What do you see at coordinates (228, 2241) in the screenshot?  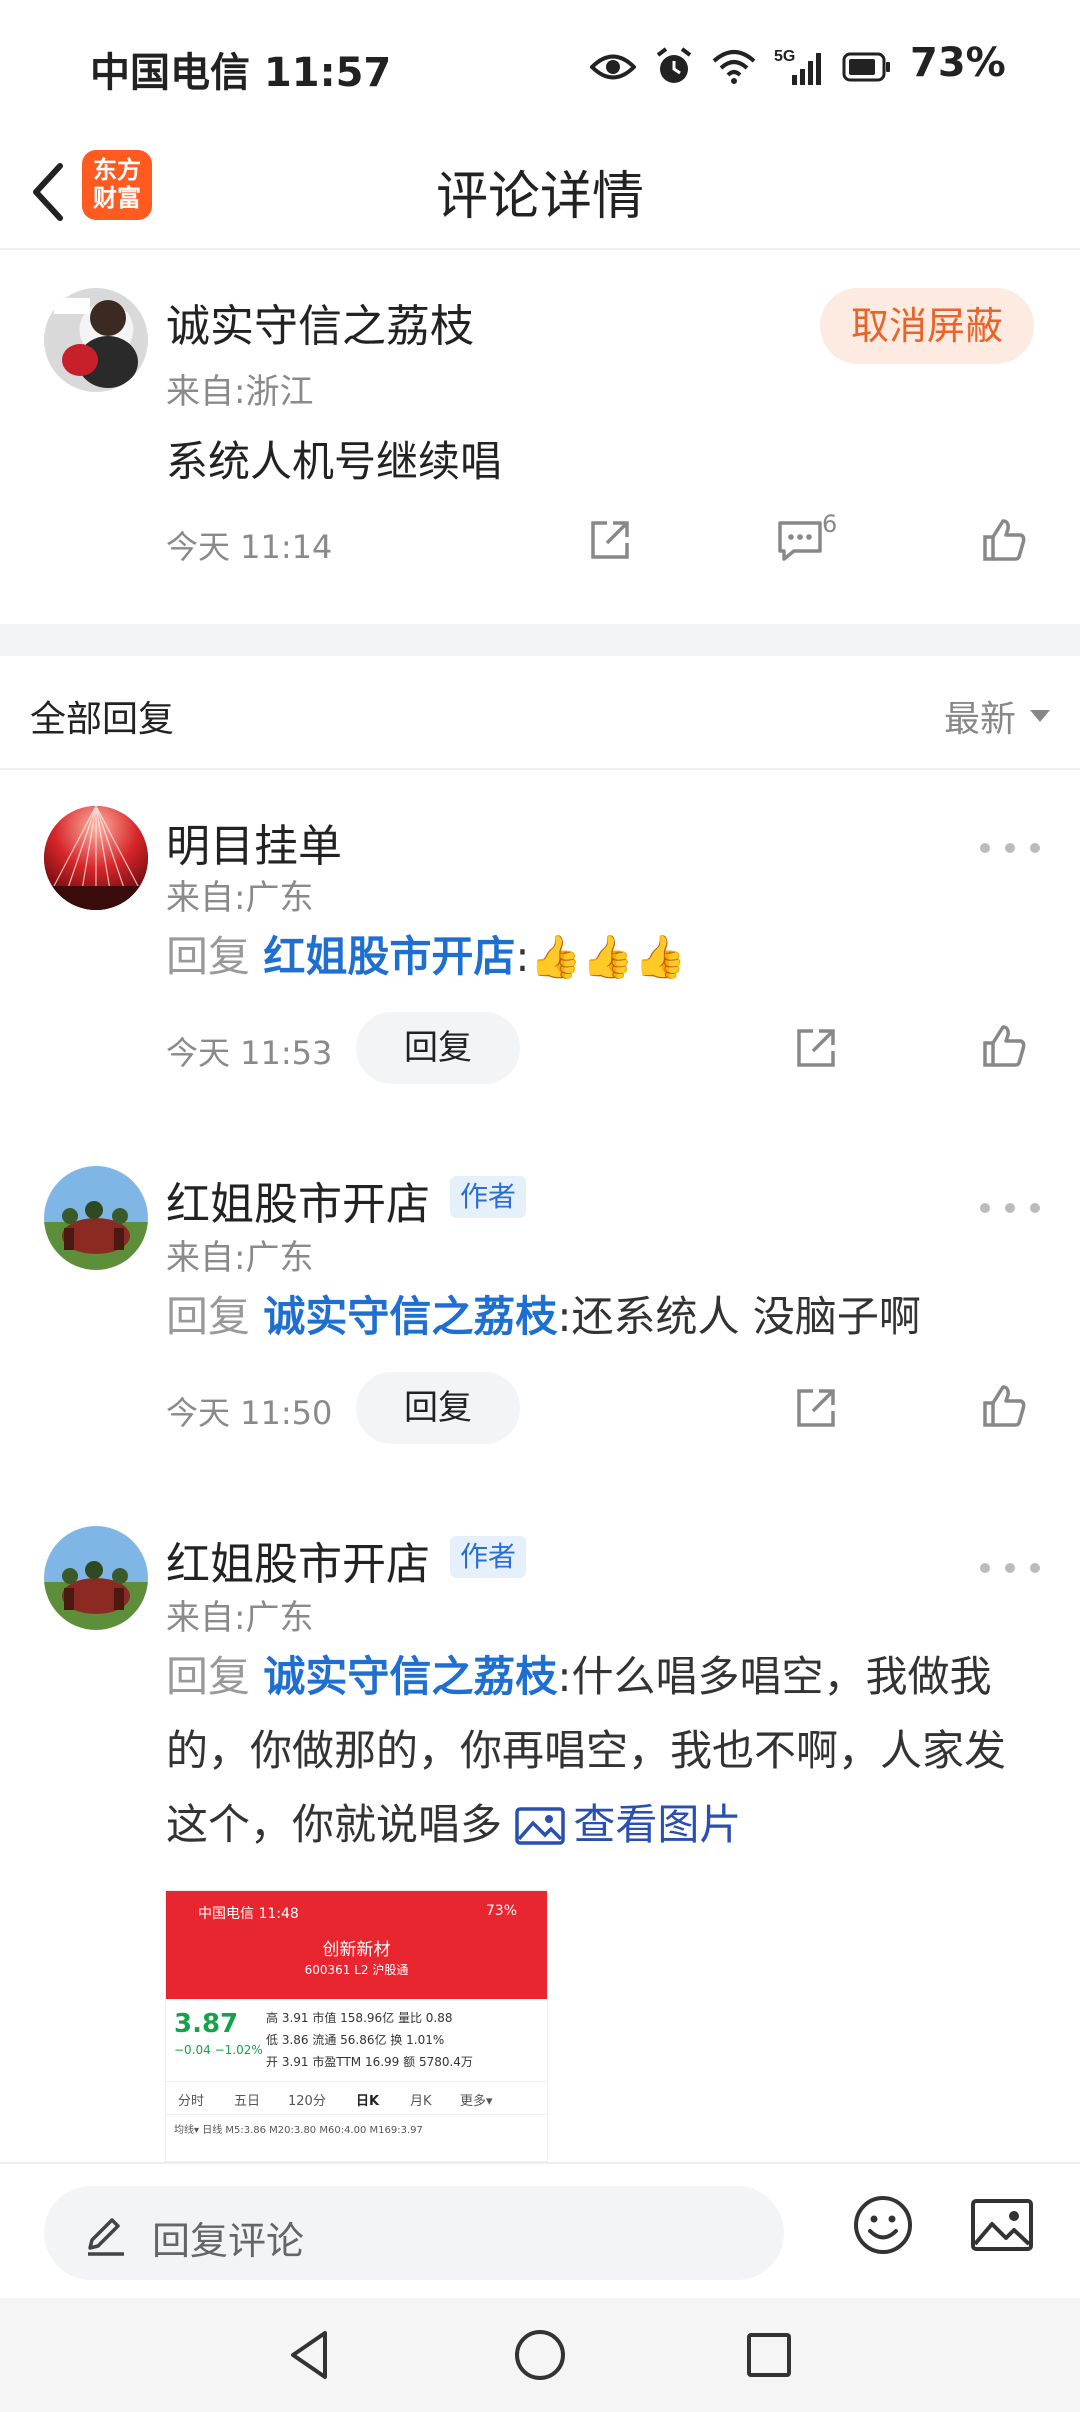 I see `reply-input-placeholder: 回复评论` at bounding box center [228, 2241].